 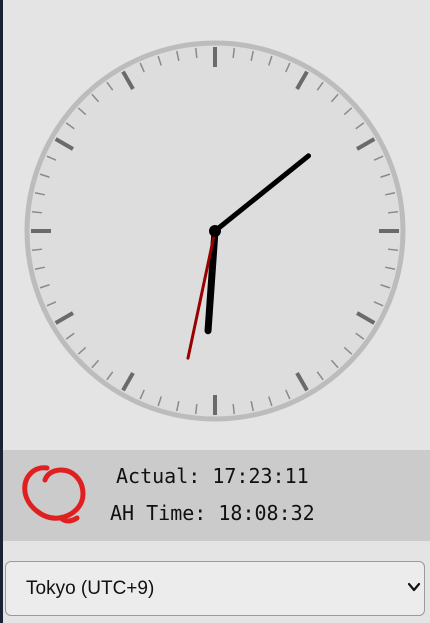 I want to click on ah-logo-icon, so click(x=54, y=494).